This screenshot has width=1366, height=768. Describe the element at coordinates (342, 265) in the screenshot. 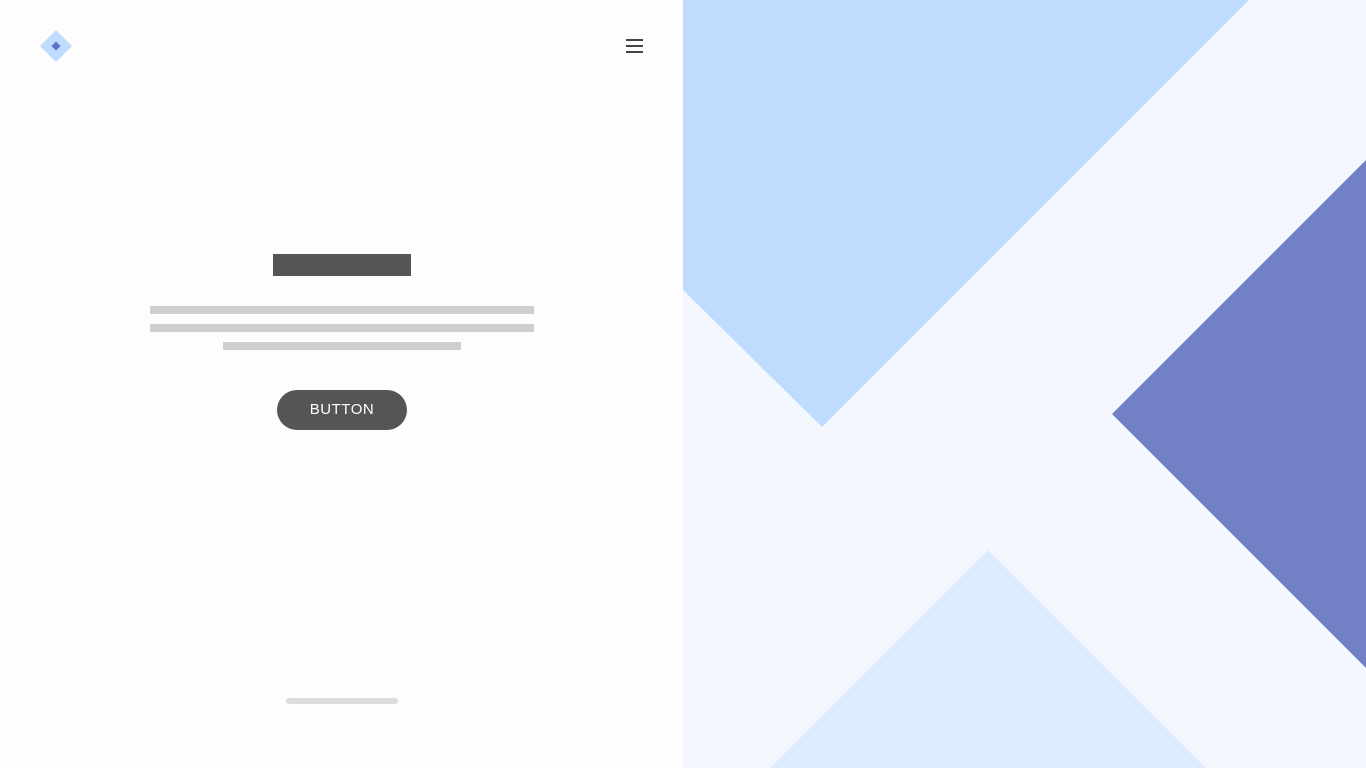

I see `hero-title-placeholder` at that location.